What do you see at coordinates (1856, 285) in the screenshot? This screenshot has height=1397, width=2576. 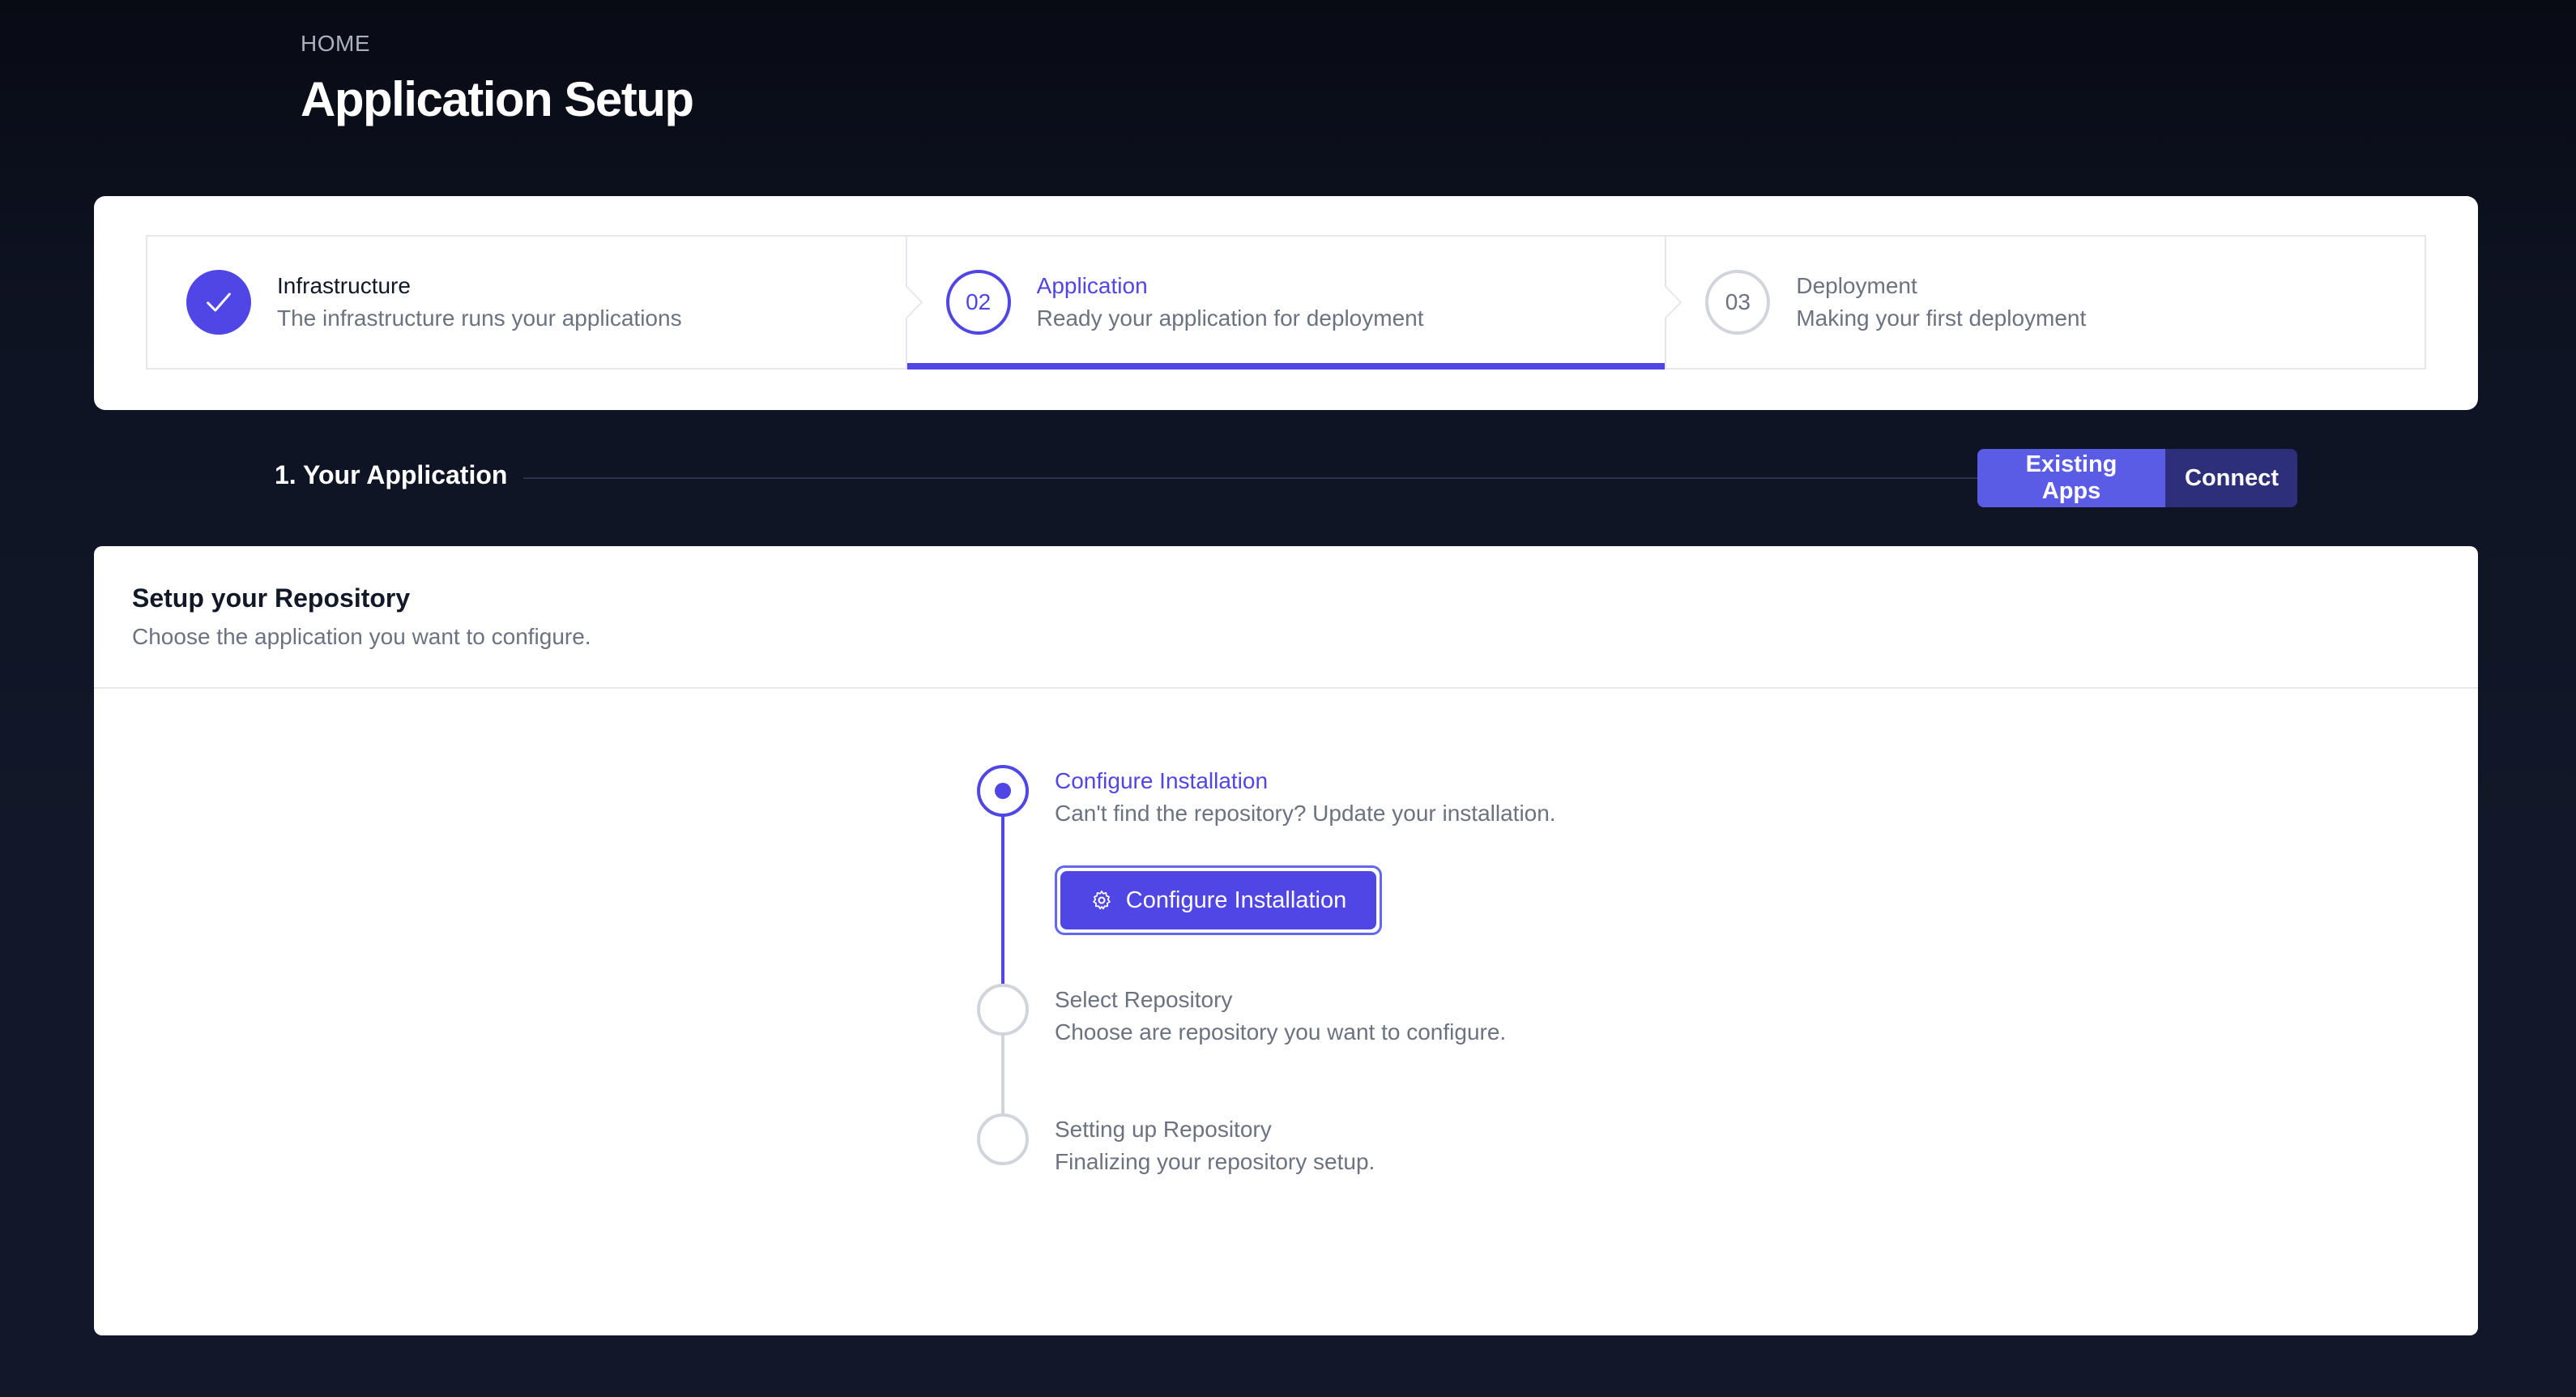 I see `step-title: Deployment` at bounding box center [1856, 285].